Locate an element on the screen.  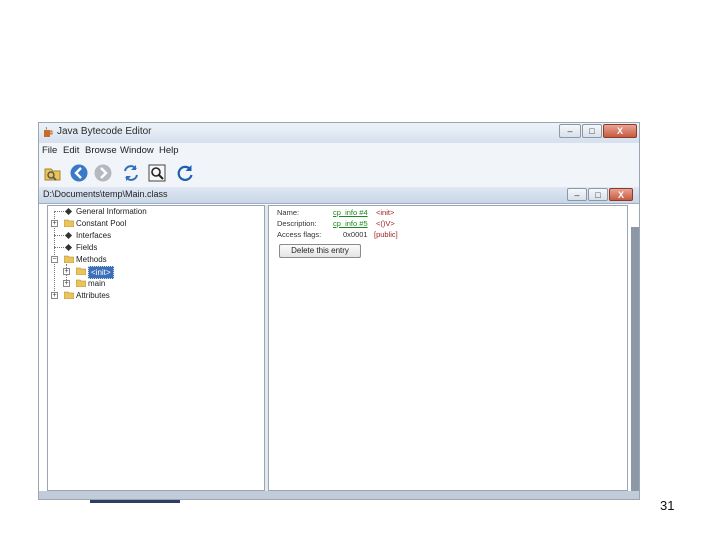
reload-icon is located at coordinates (185, 173).